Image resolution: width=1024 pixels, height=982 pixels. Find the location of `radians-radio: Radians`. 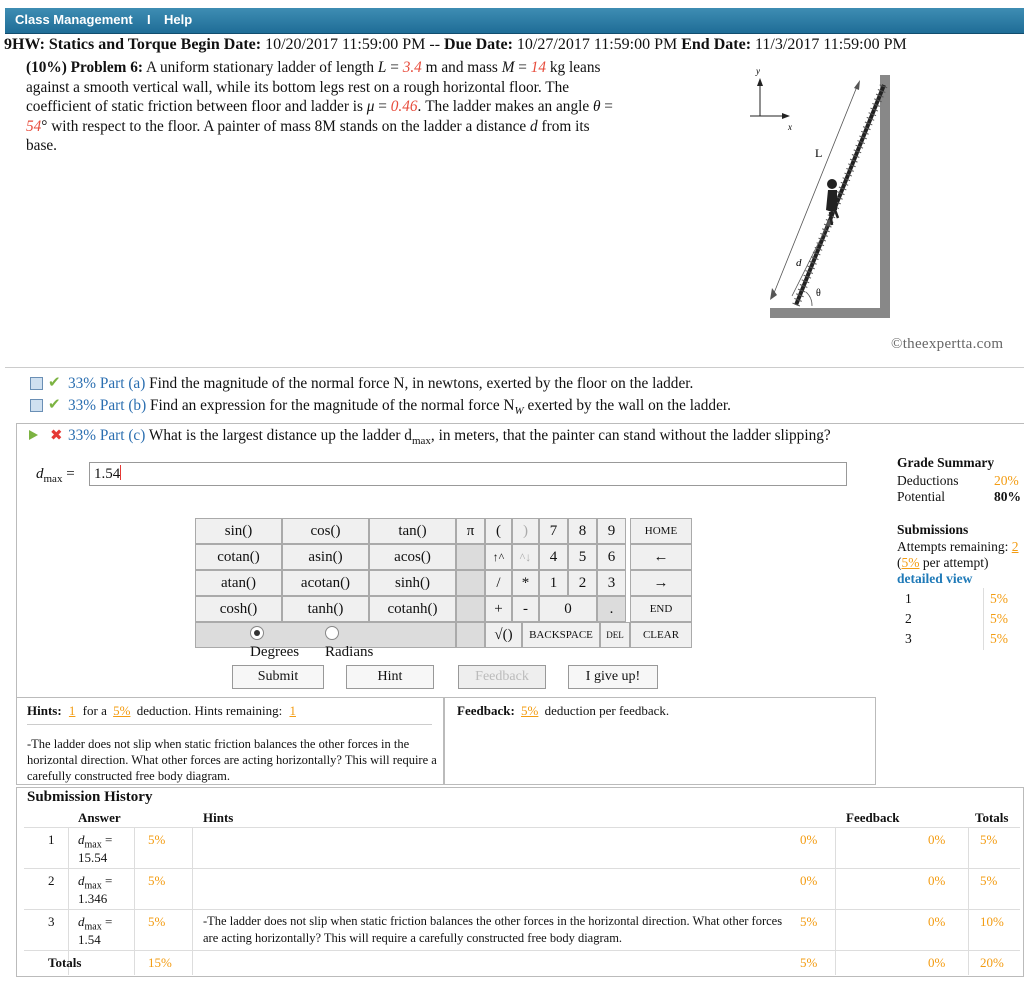

radians-radio: Radians is located at coordinates (349, 643).